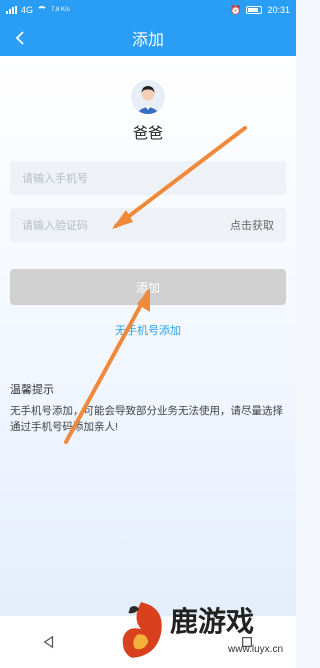 Image resolution: width=320 pixels, height=668 pixels. Describe the element at coordinates (148, 10) in the screenshot. I see `status-bar: 4G 7.8 K/s ⏰ 20:31` at that location.